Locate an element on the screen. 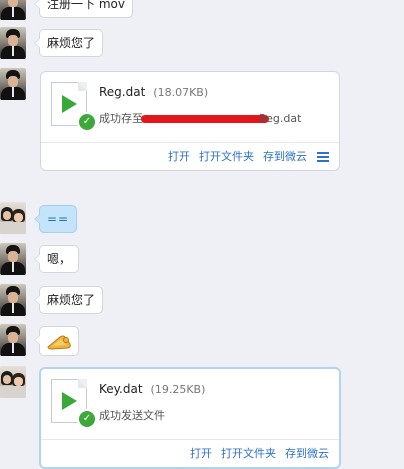  message-bubble is located at coordinates (56, 341).